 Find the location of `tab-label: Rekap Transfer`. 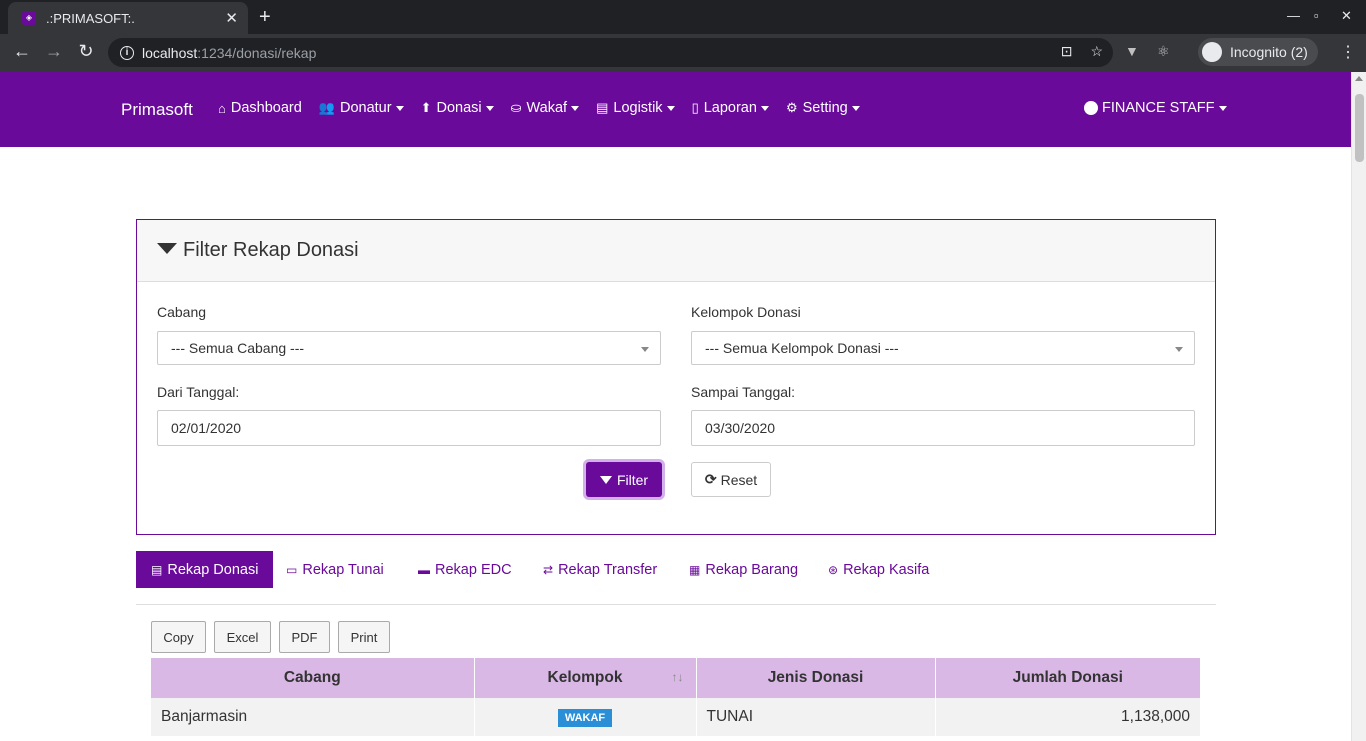

tab-label: Rekap Transfer is located at coordinates (608, 569).